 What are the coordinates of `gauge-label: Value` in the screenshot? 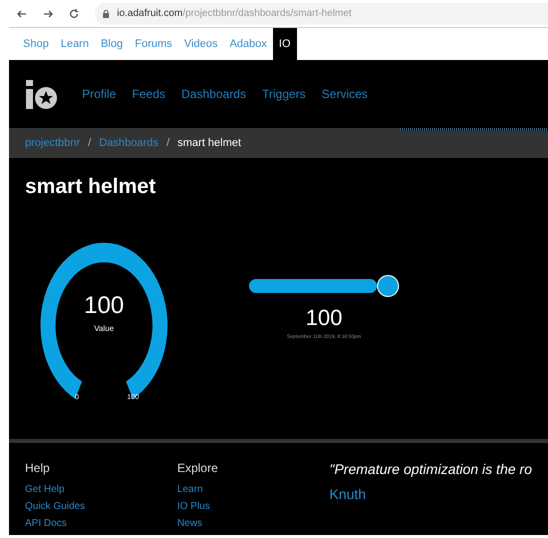 It's located at (104, 329).